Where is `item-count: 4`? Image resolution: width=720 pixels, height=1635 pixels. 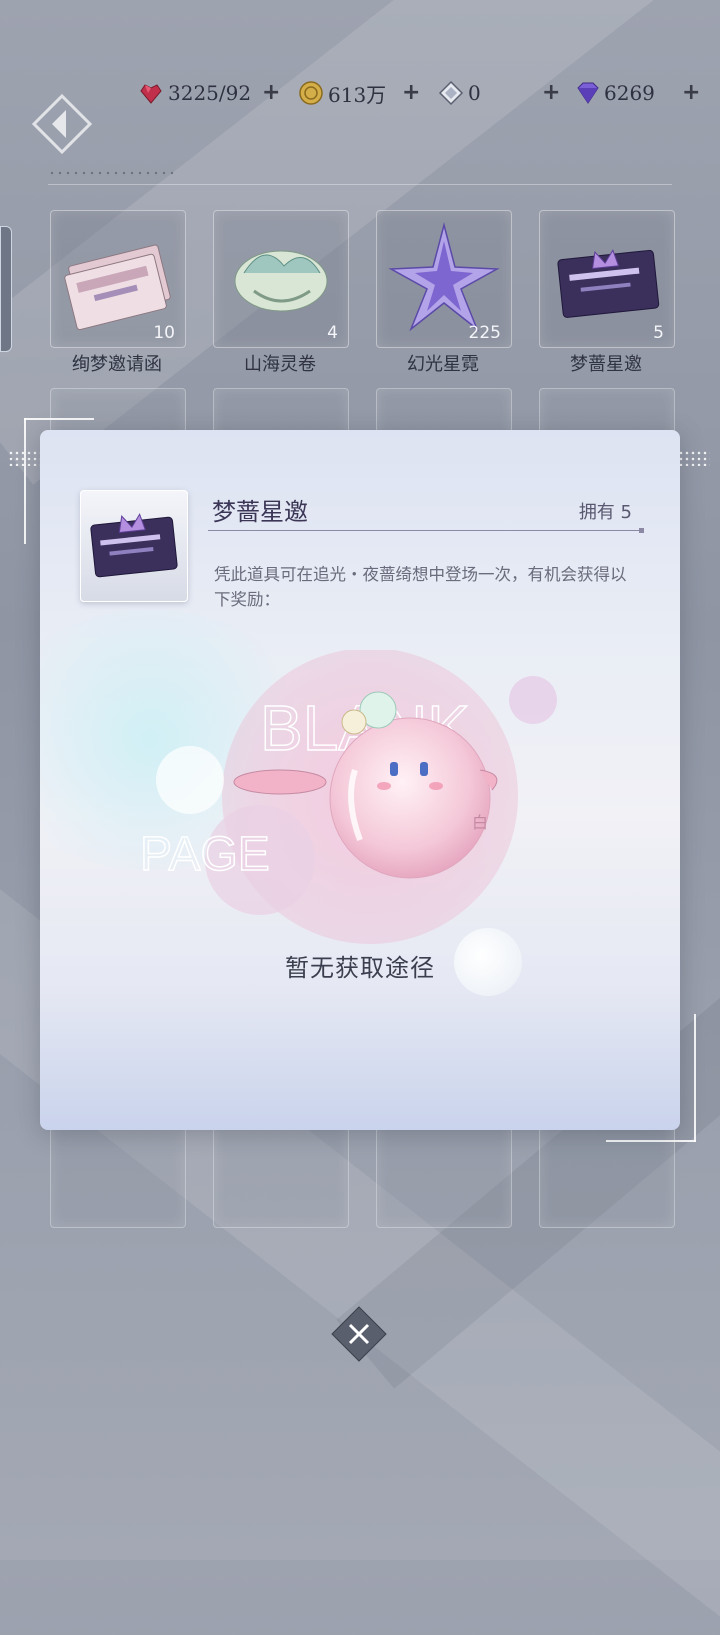
item-count: 4 is located at coordinates (332, 333).